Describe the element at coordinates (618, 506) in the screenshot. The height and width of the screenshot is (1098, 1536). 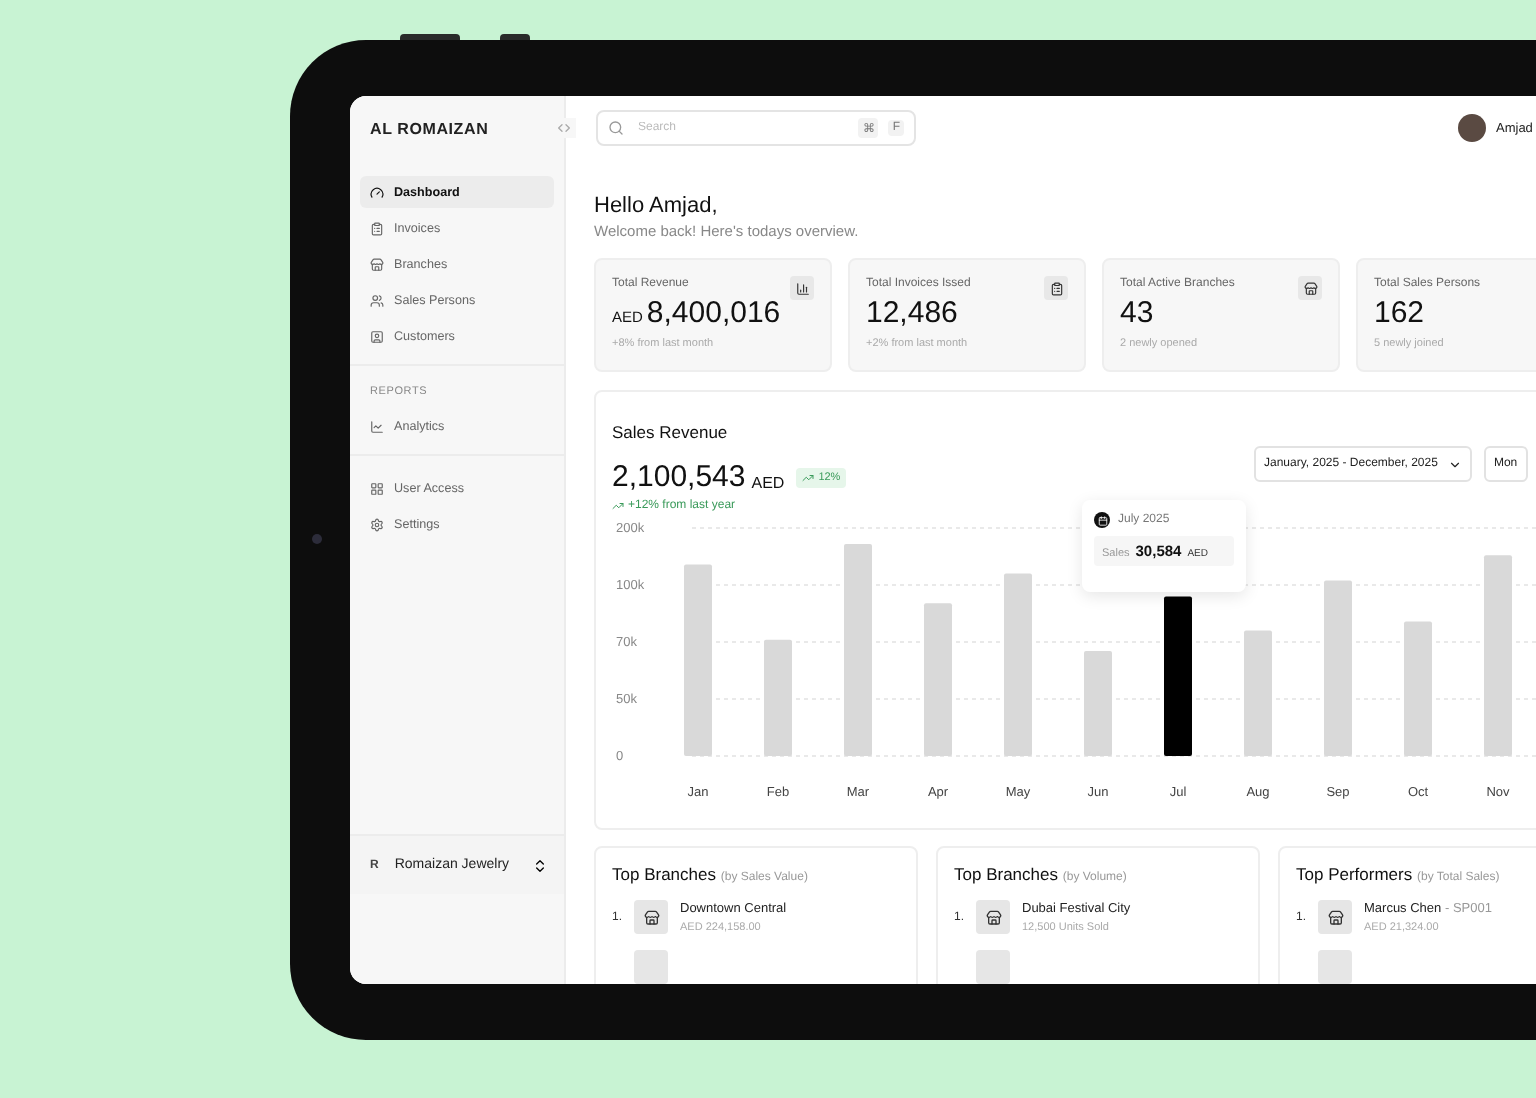
I see `trend-up-icon` at that location.